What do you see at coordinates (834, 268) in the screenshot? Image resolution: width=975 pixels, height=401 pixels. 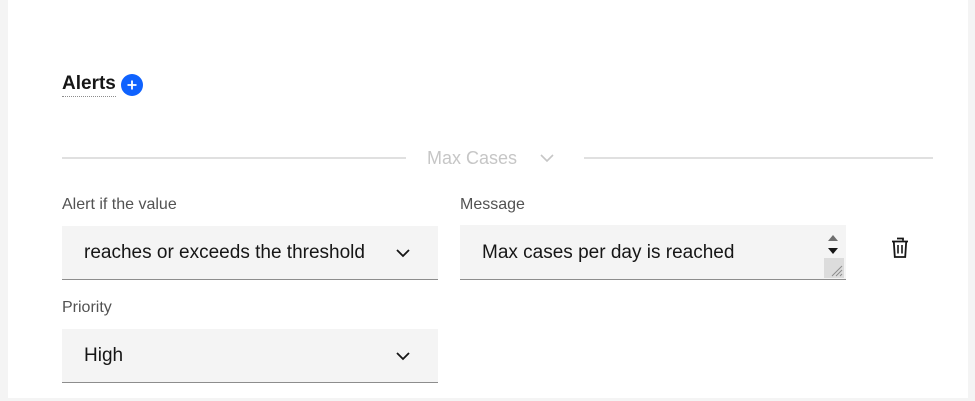 I see `resize-handle-icon` at bounding box center [834, 268].